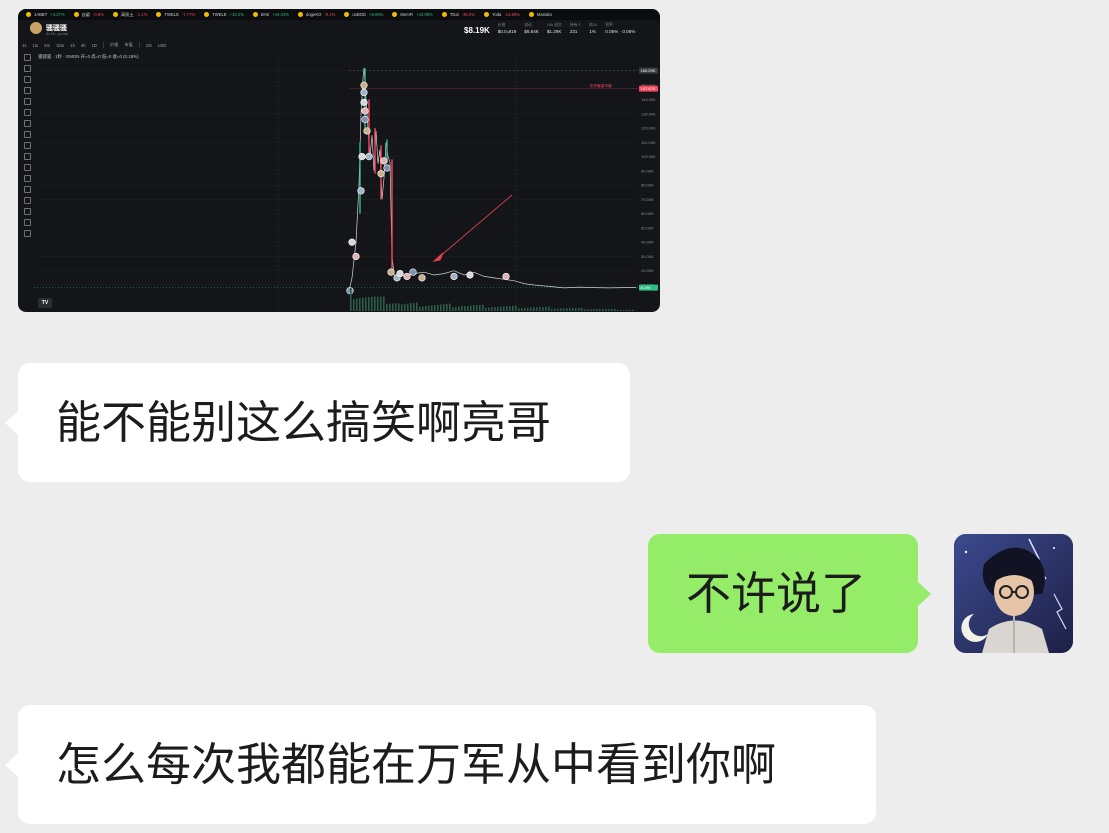  Describe the element at coordinates (330, 14) in the screenshot. I see `ticker-change: -8.1%` at that location.